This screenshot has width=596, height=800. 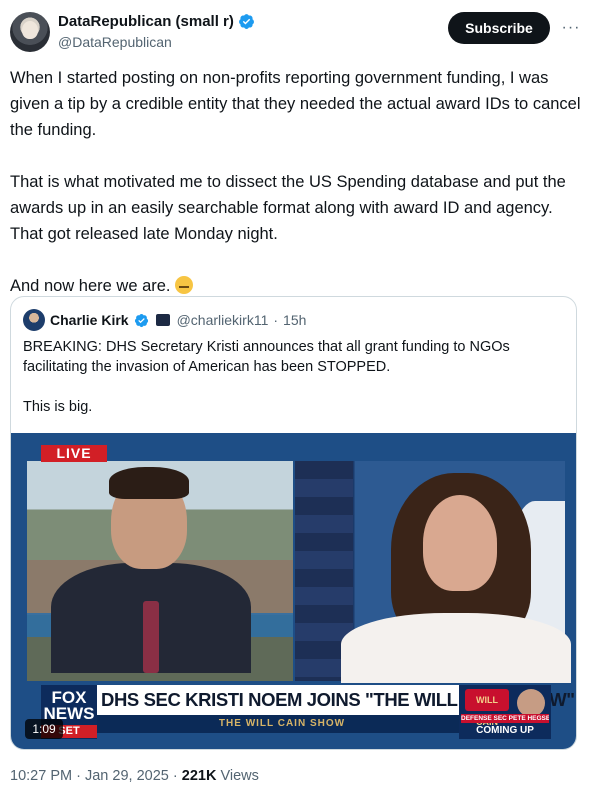 I want to click on tweet-date: Jan 29, 2025, so click(x=127, y=776).